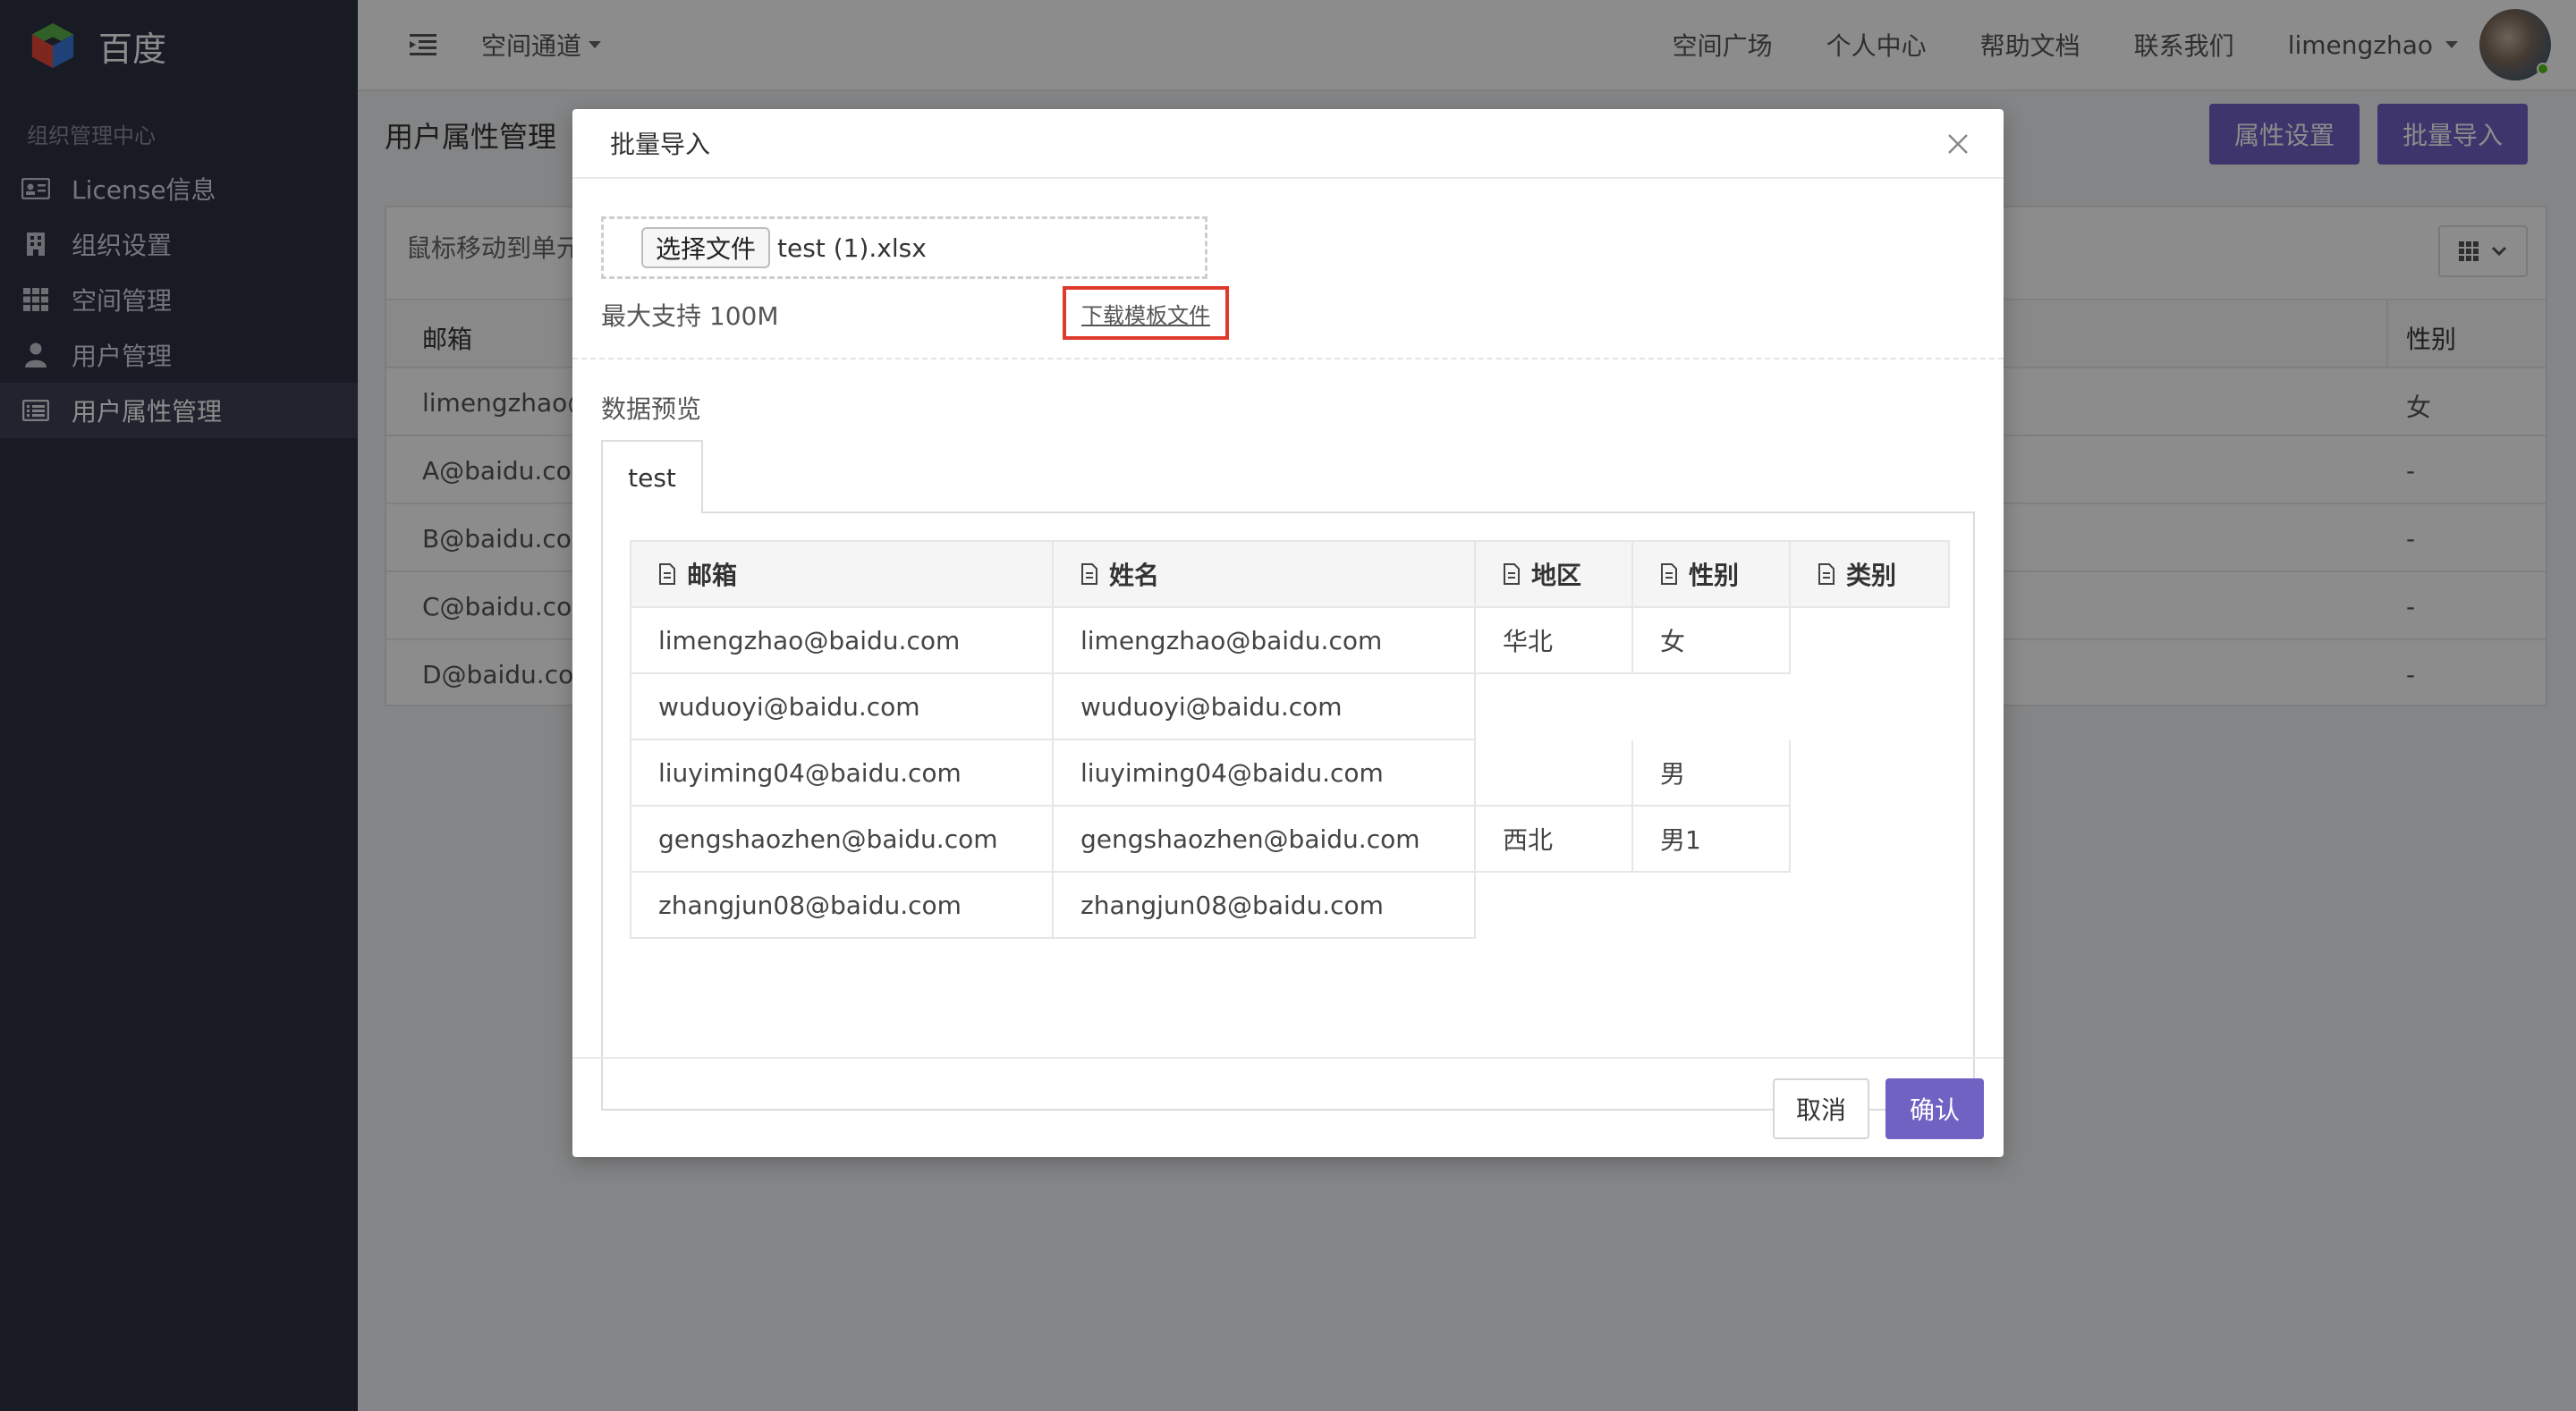  What do you see at coordinates (1264, 574) in the screenshot?
I see `column-header-name: 姓名` at bounding box center [1264, 574].